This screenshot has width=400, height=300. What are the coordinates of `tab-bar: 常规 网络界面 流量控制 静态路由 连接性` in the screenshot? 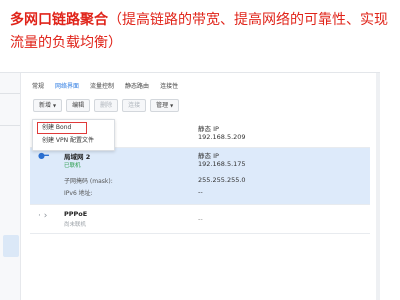 It's located at (105, 87).